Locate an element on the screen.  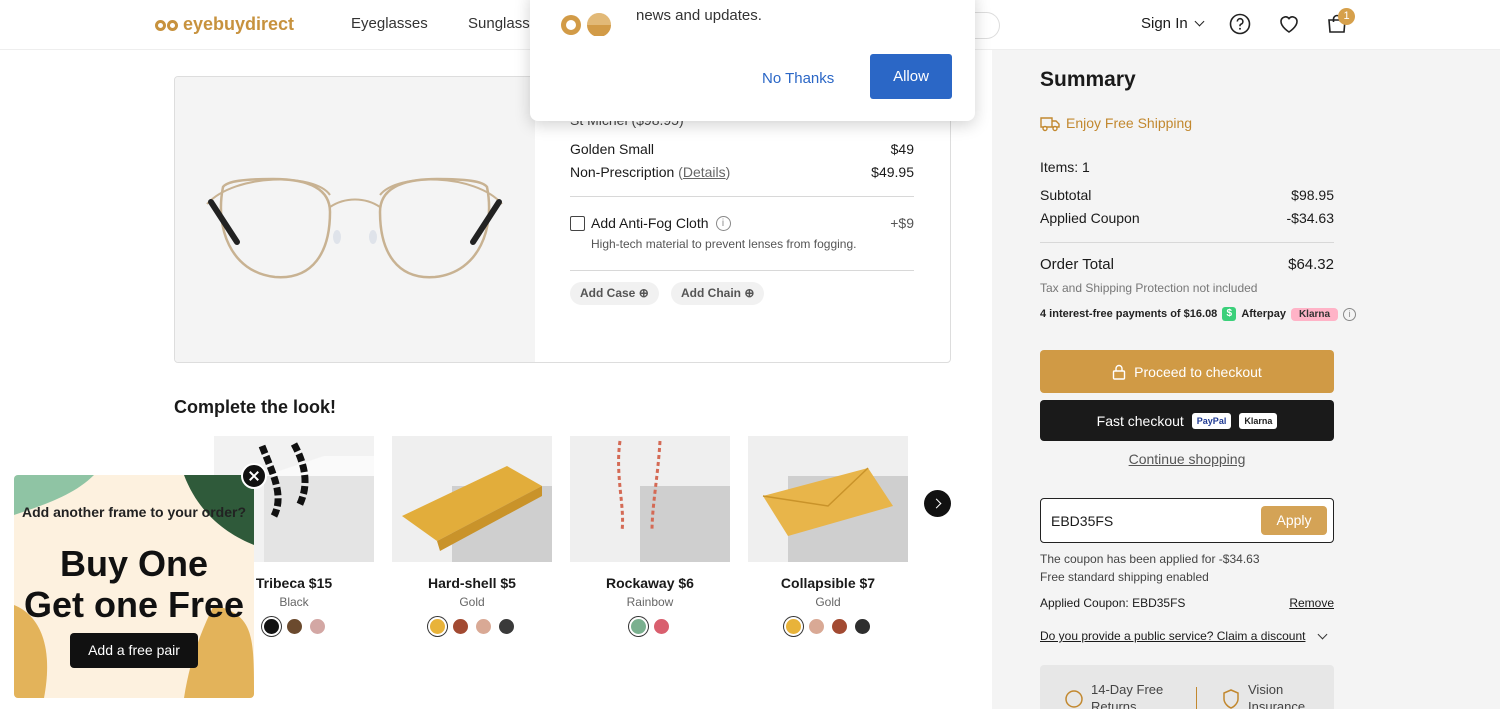
items-count: Items: 1 is located at coordinates (1065, 167).